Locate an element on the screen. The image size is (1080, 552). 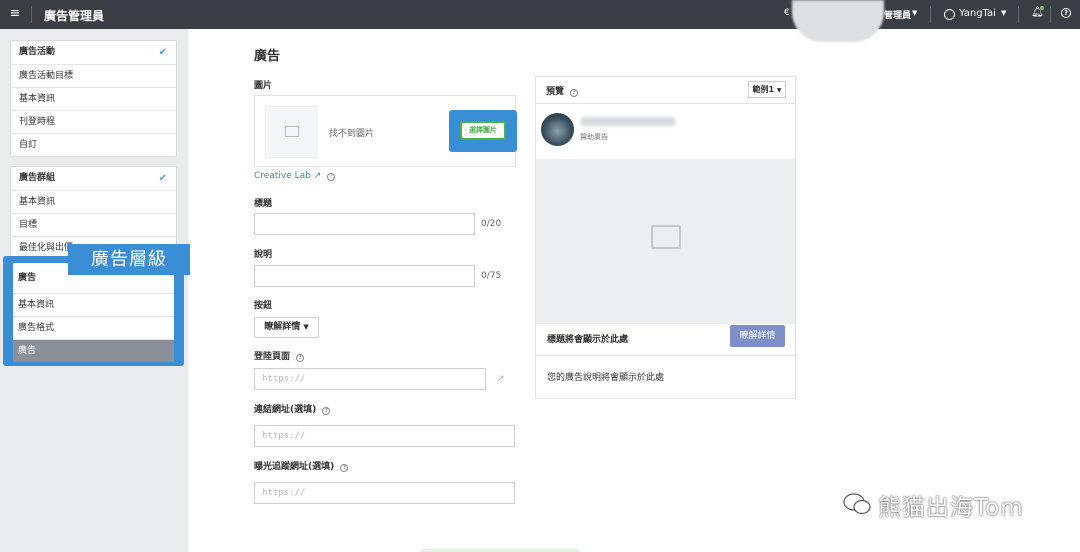
account-switcher: 管理員 is located at coordinates (897, 14).